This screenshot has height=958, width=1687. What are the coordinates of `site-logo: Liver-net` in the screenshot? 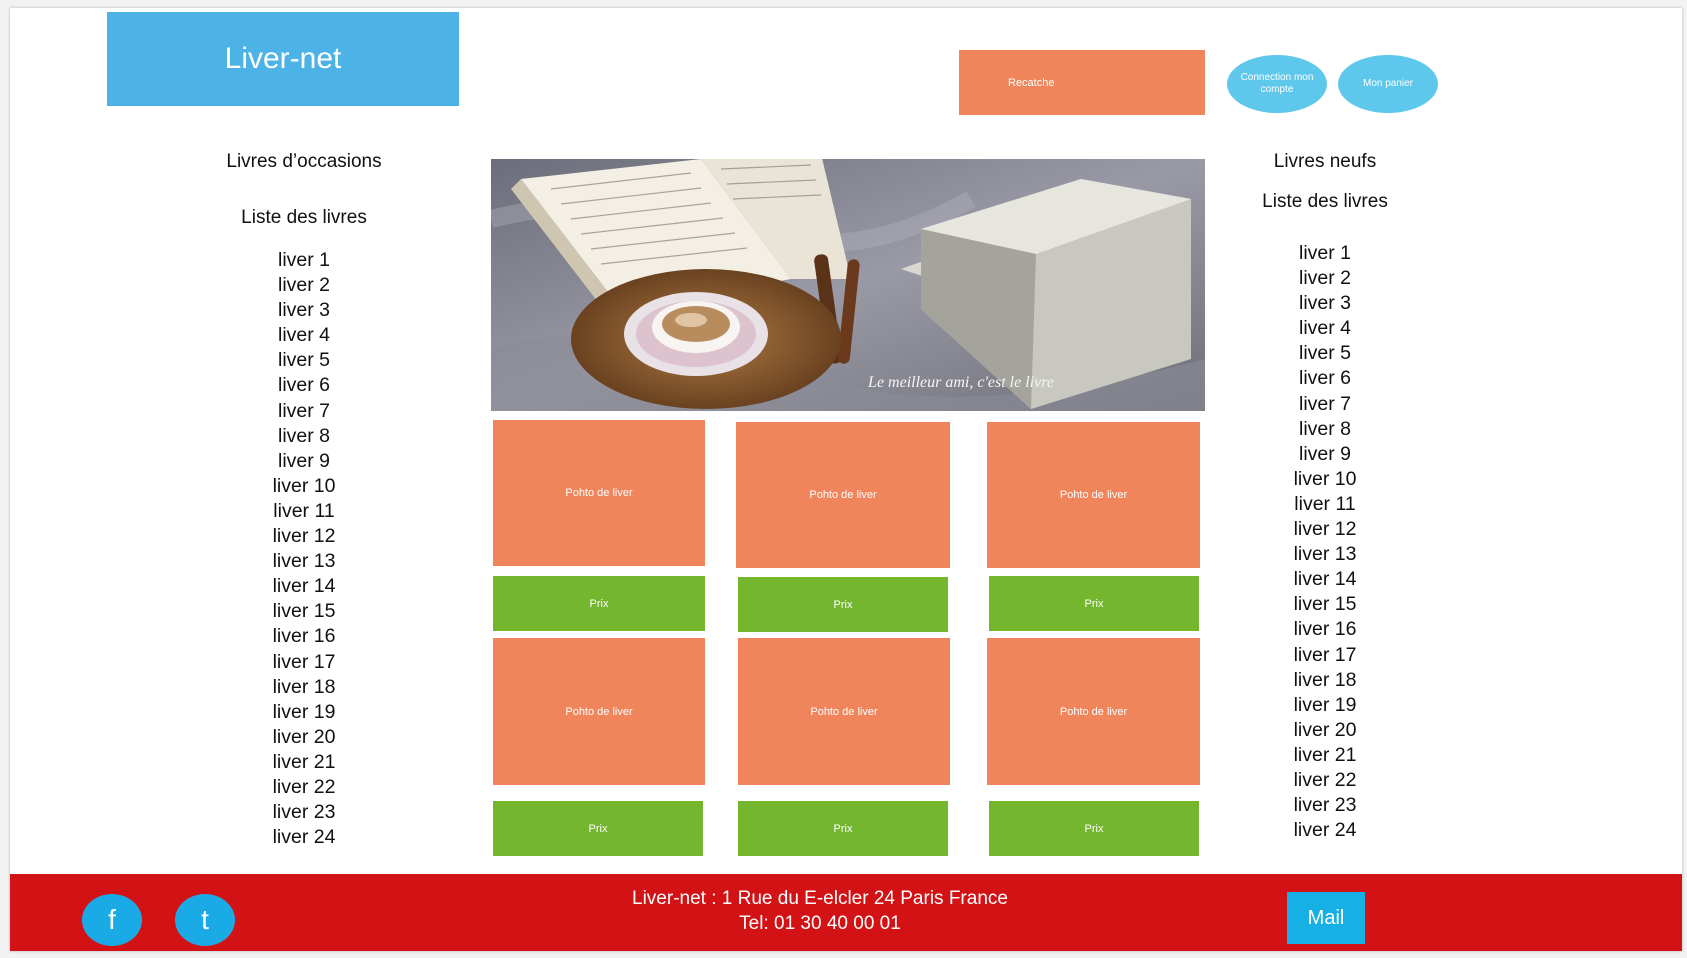 It's located at (283, 59).